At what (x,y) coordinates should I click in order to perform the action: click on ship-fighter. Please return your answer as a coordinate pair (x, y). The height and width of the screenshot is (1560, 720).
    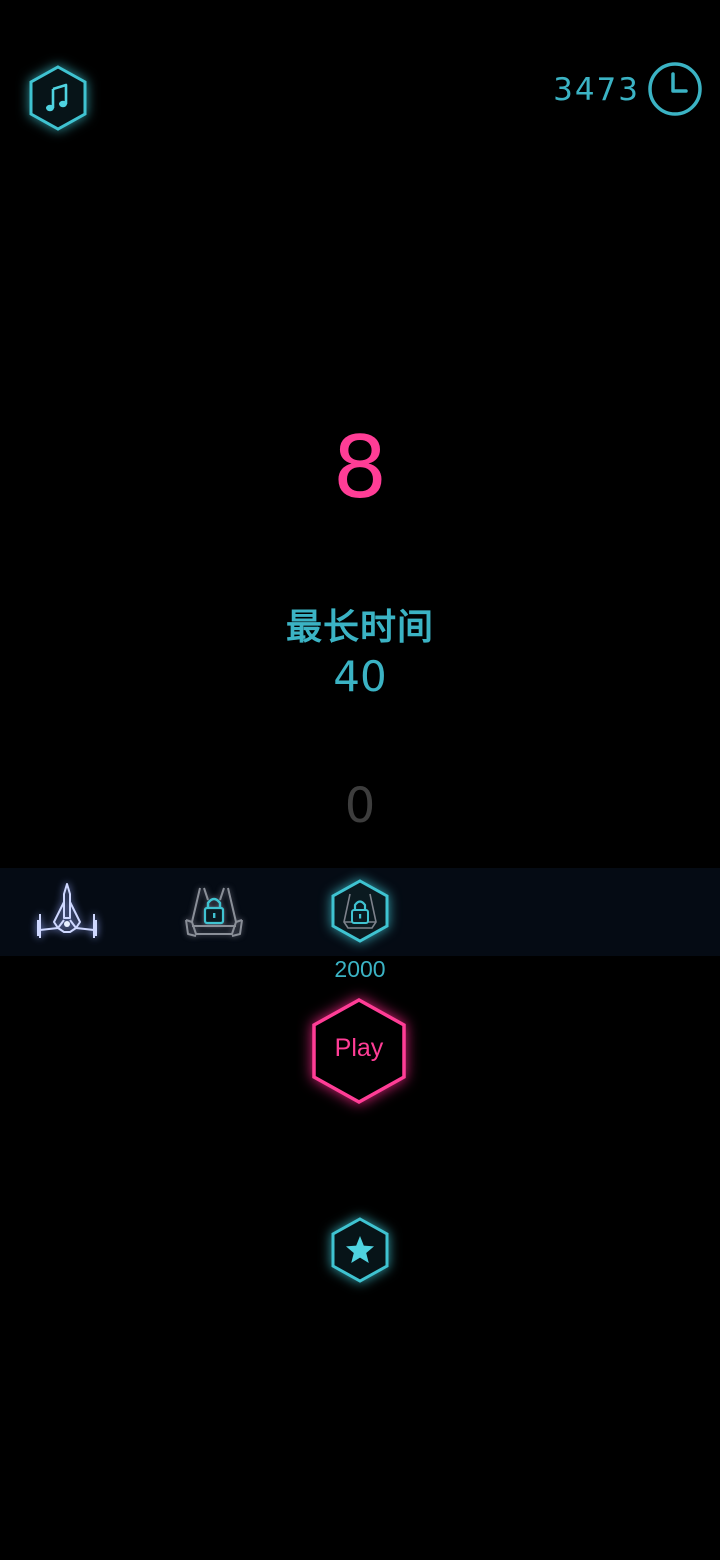
    Looking at the image, I should click on (67, 911).